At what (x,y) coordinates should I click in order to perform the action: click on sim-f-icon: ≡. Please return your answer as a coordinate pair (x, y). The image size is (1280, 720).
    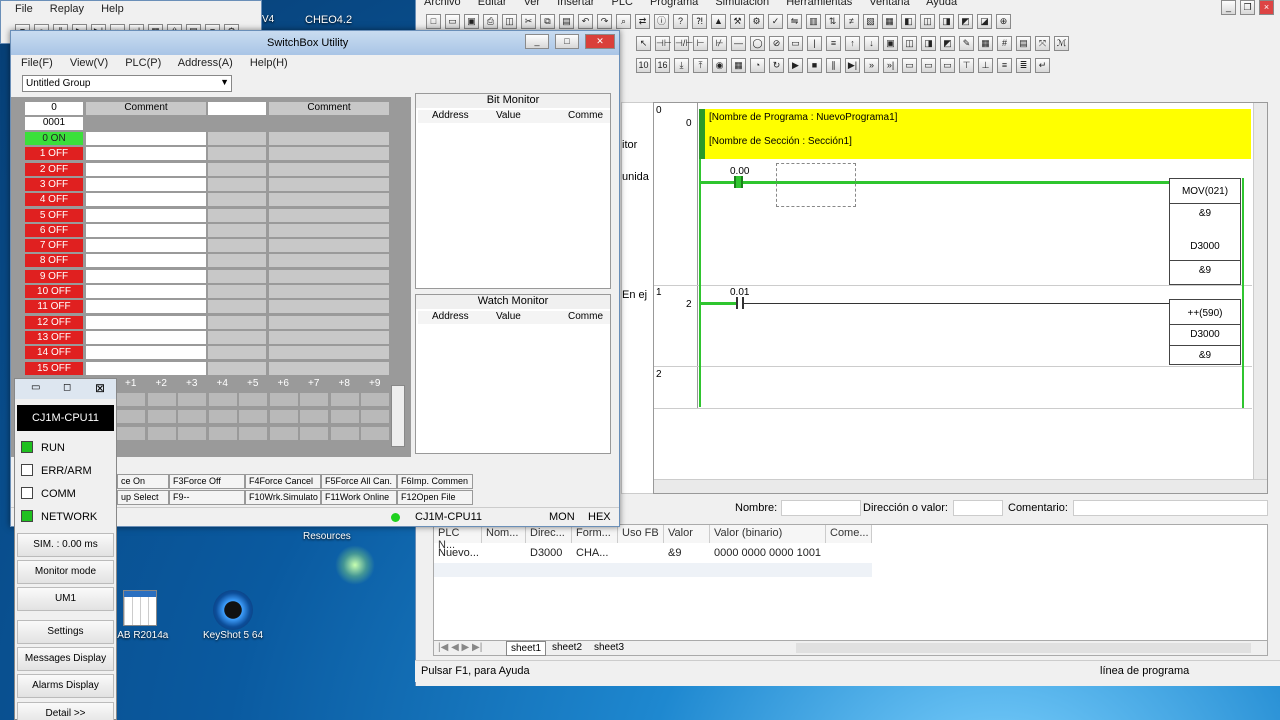
    Looking at the image, I should click on (1004, 65).